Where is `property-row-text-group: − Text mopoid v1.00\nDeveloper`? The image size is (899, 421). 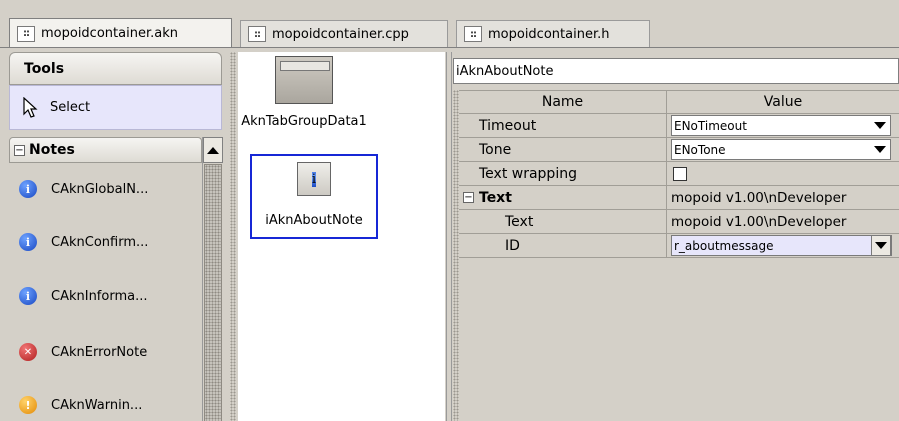 property-row-text-group: − Text mopoid v1.00\nDeveloper is located at coordinates (679, 198).